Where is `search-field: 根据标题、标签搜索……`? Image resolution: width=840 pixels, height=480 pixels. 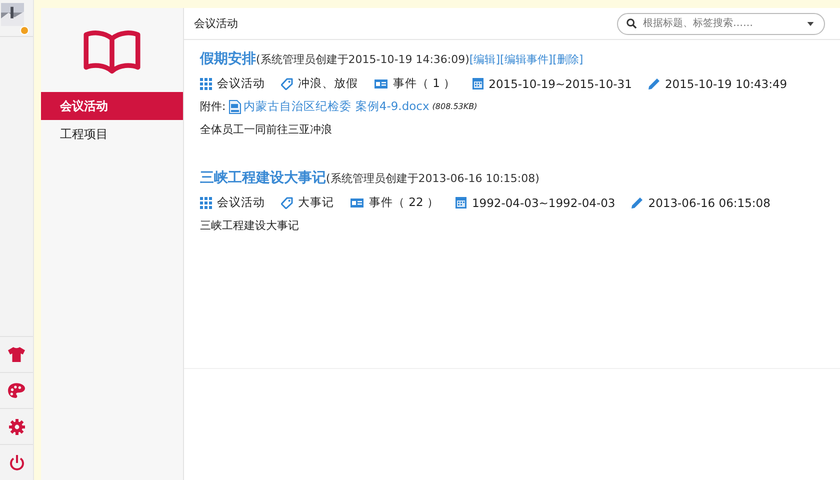
search-field: 根据标题、标签搜索…… is located at coordinates (722, 23).